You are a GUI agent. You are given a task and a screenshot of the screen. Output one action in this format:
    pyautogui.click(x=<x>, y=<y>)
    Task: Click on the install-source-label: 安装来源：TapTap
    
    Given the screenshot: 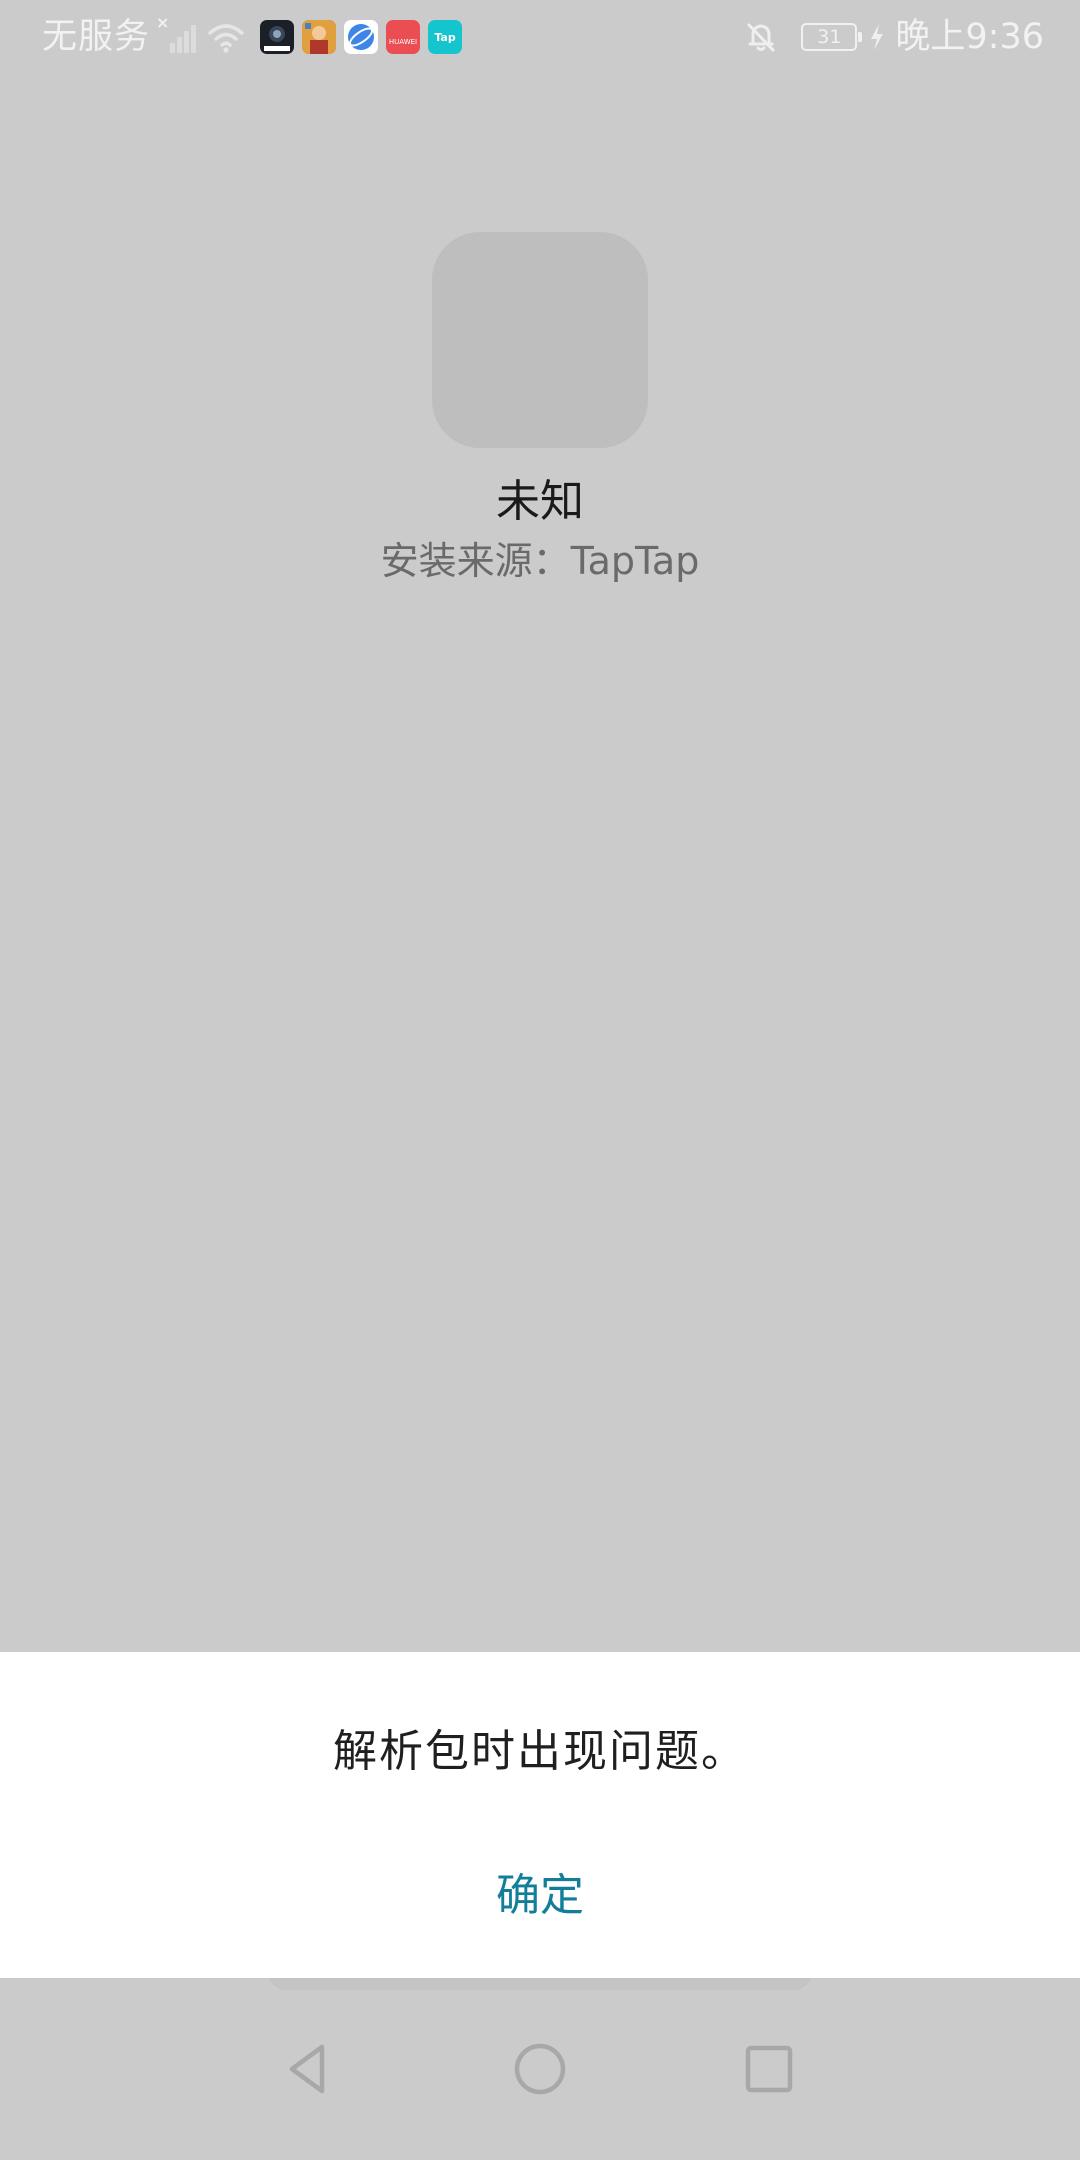 What is the action you would take?
    pyautogui.click(x=540, y=561)
    